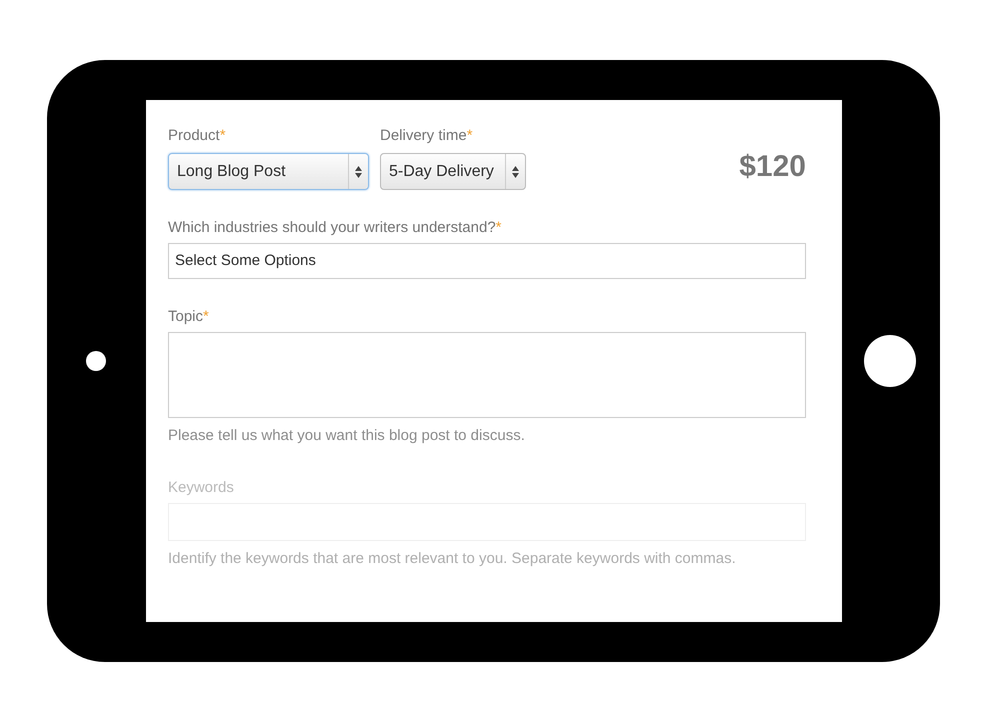 The image size is (1000, 719). I want to click on help-text: Please tell us what you want this blog post to discuss., so click(347, 436).